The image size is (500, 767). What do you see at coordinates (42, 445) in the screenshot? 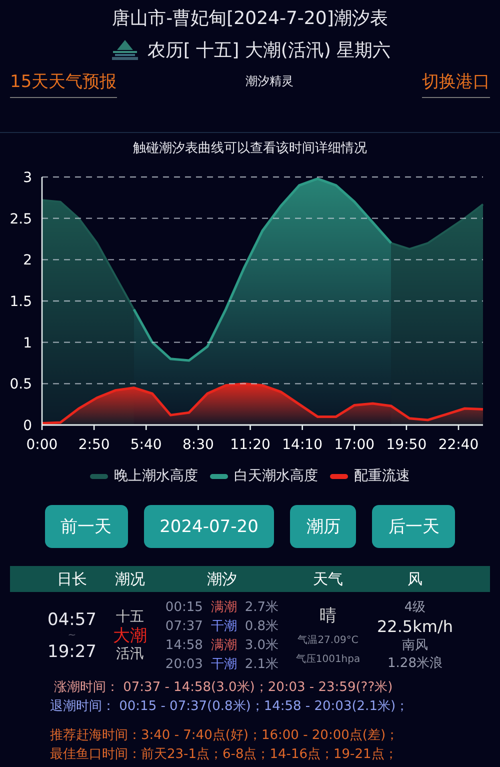
I see `x-tick-label: 0:00` at bounding box center [42, 445].